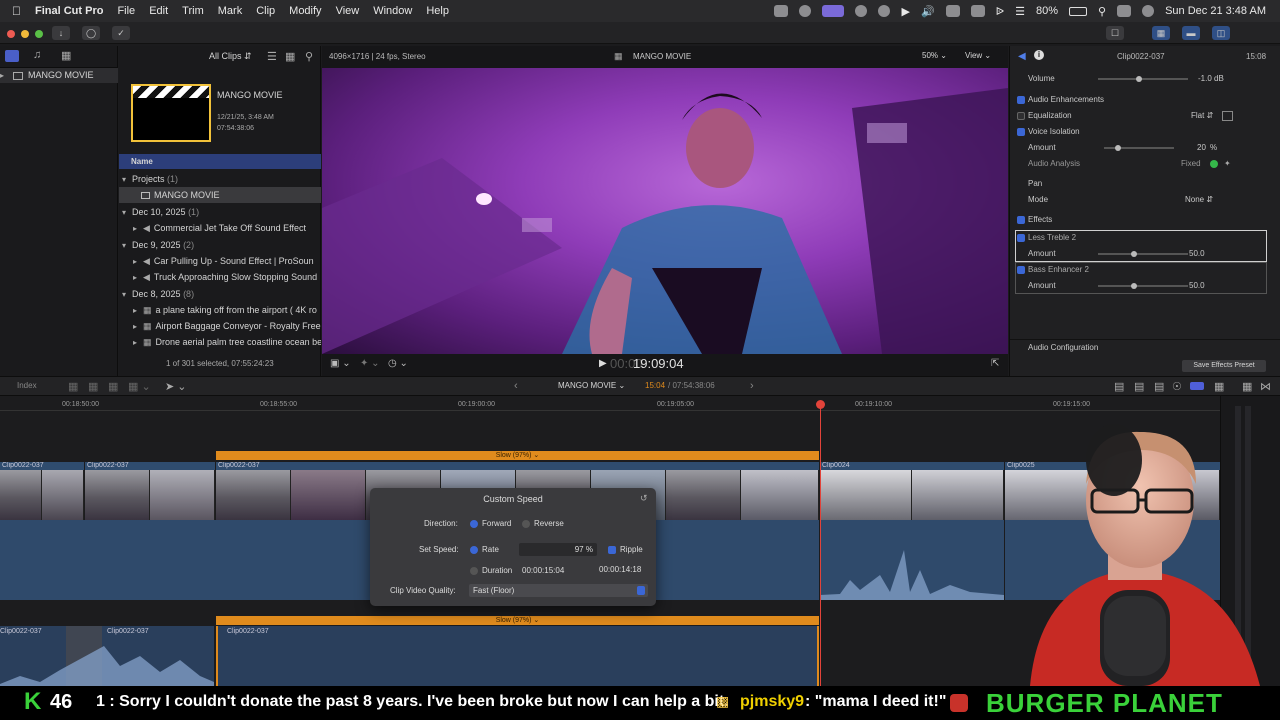  I want to click on forward-arrow-icon: ›, so click(752, 386).